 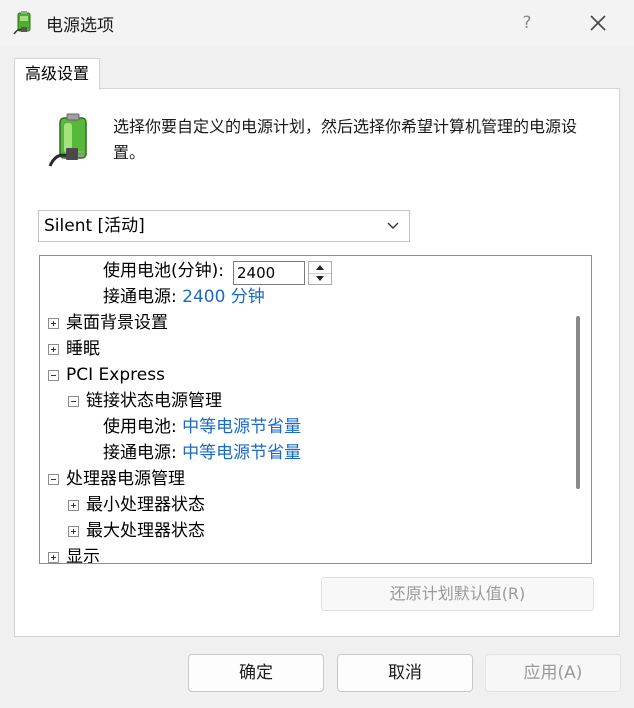 I want to click on tree-item-label: PCI Express, so click(x=115, y=375).